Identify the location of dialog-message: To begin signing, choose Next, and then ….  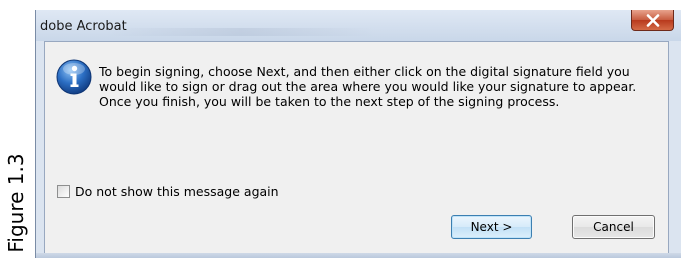
(368, 86).